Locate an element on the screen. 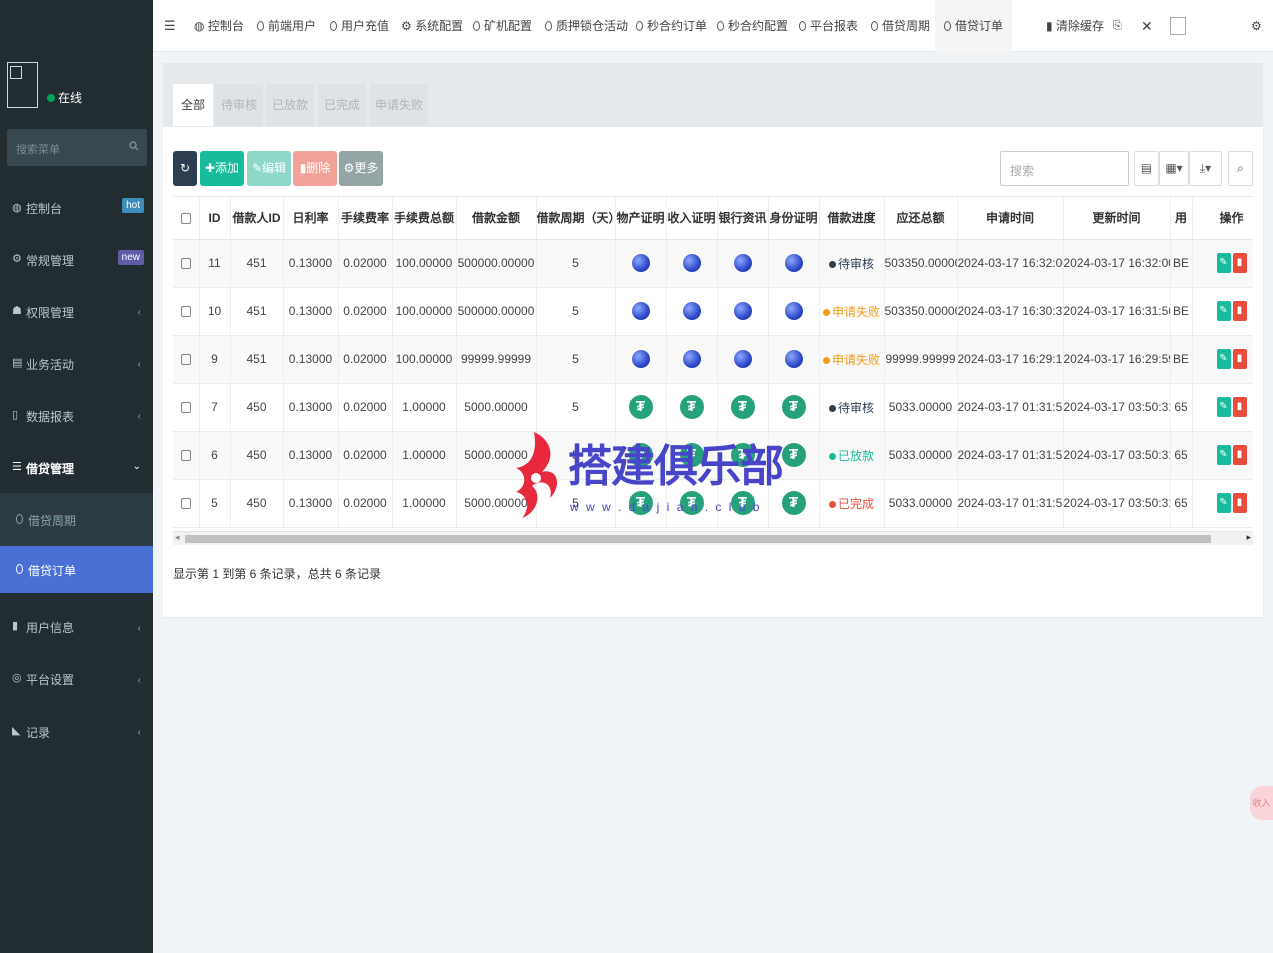 This screenshot has width=1273, height=953. tab-disbursed: 已放款 is located at coordinates (290, 105).